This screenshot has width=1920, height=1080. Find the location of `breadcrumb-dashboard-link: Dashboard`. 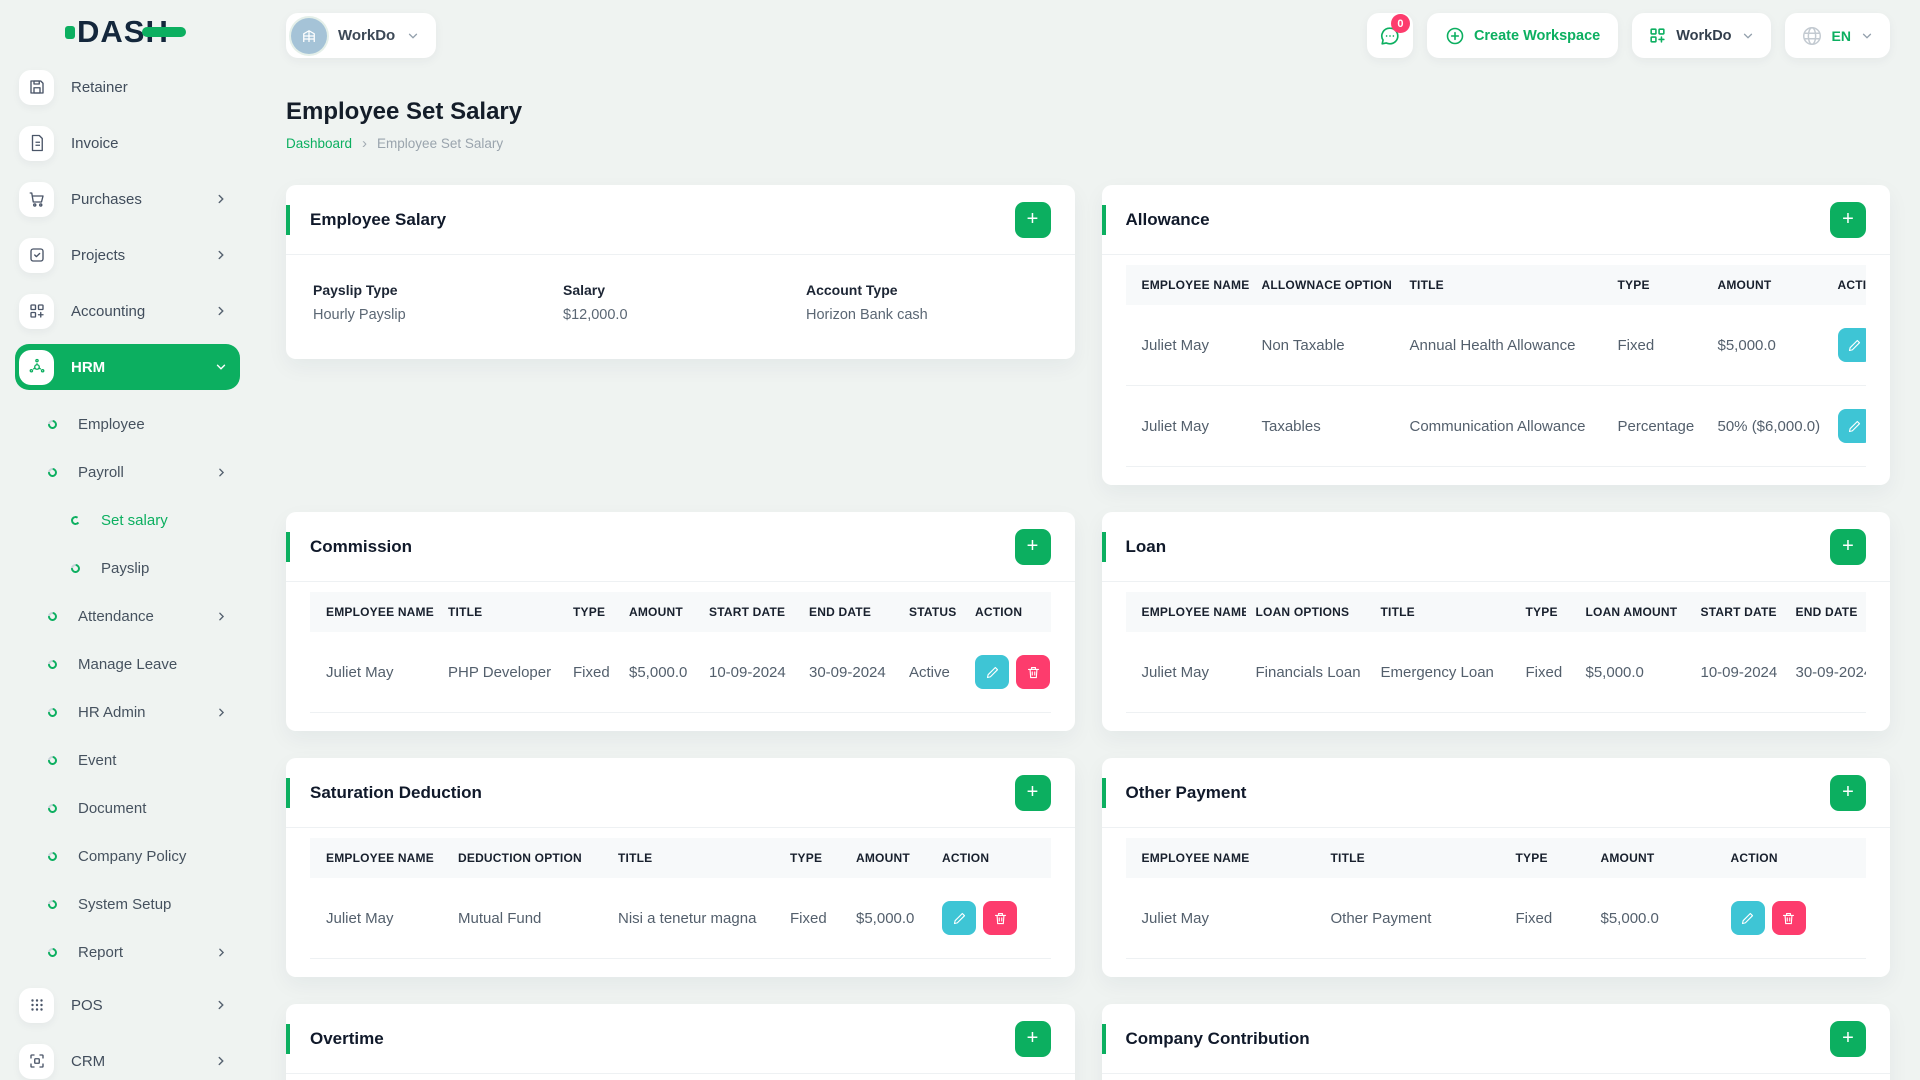

breadcrumb-dashboard-link: Dashboard is located at coordinates (319, 143).